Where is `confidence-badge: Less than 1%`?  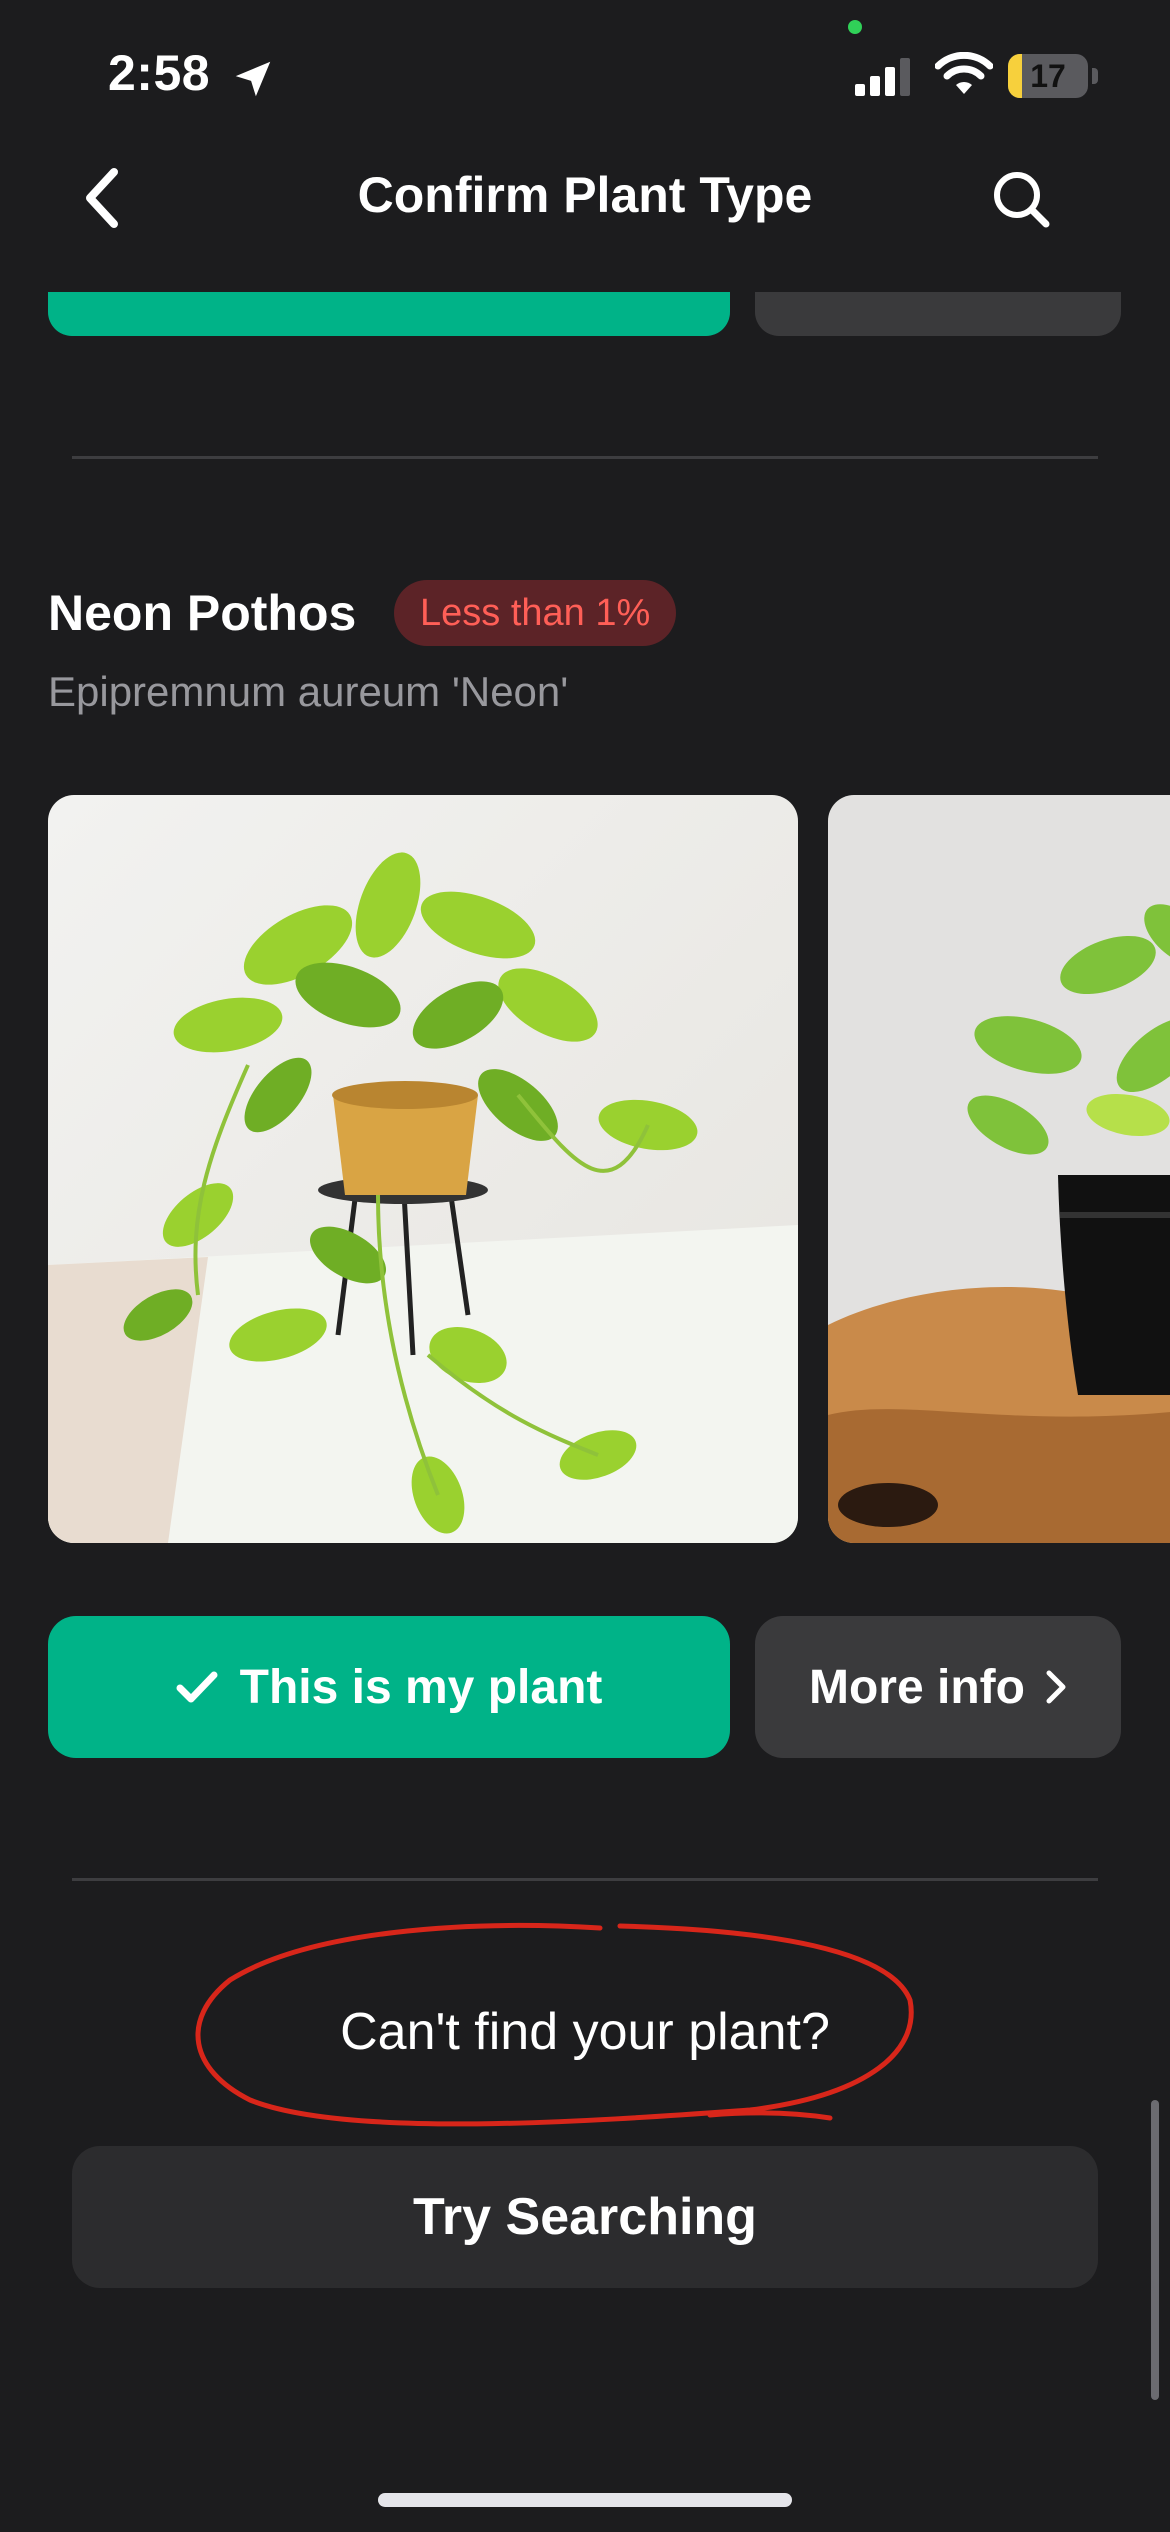
confidence-badge: Less than 1% is located at coordinates (535, 613).